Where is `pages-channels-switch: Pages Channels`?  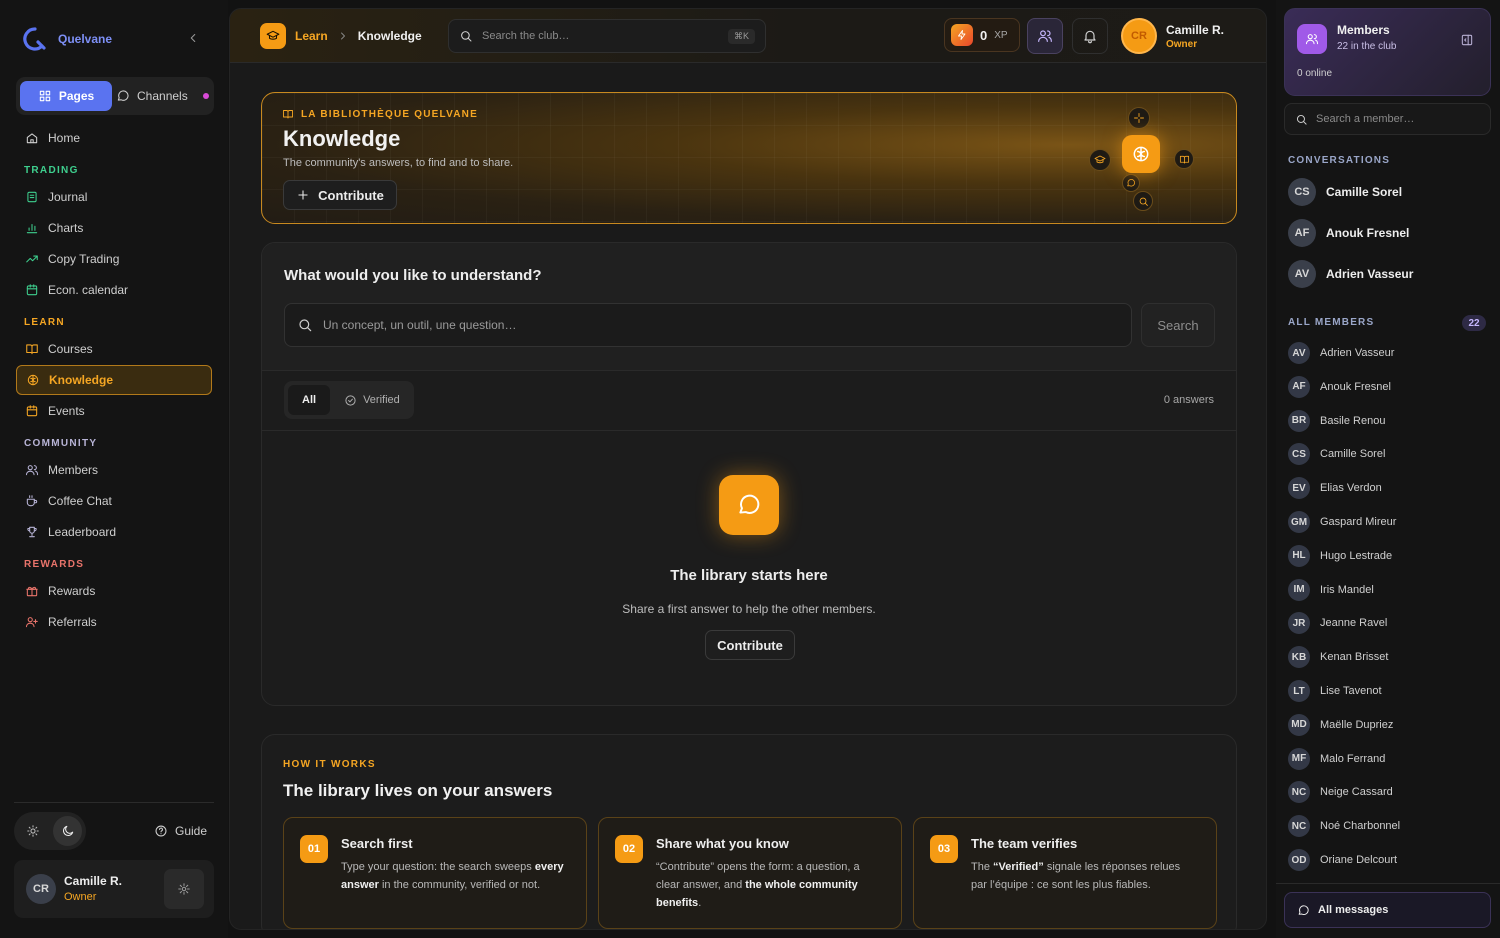 pages-channels-switch: Pages Channels is located at coordinates (115, 96).